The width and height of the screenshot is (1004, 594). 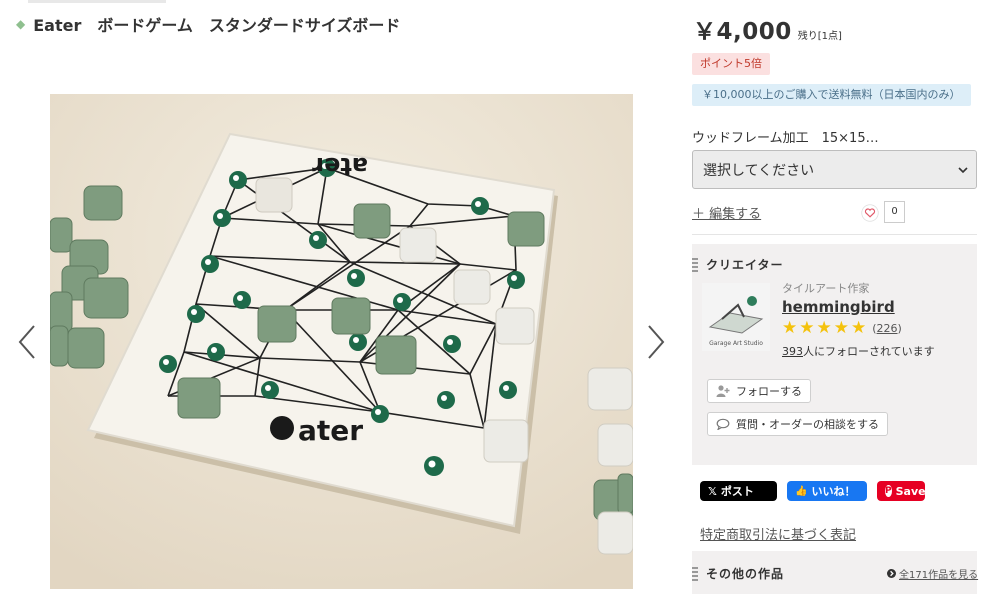 I want to click on creator-type: タイルアート作家, so click(x=826, y=288).